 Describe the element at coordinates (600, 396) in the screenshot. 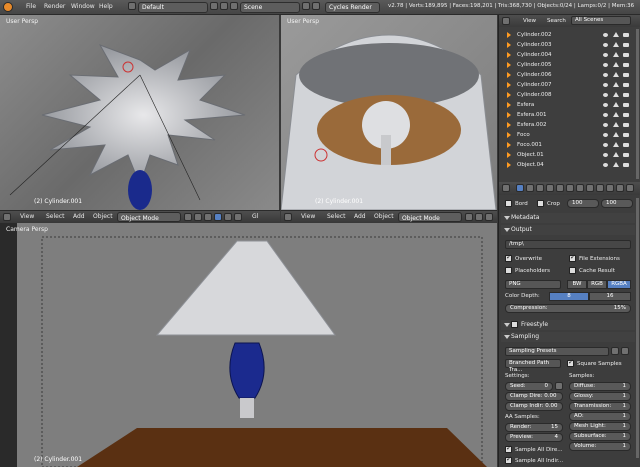

I see `glossy-samples-field: Glossy: 1` at that location.